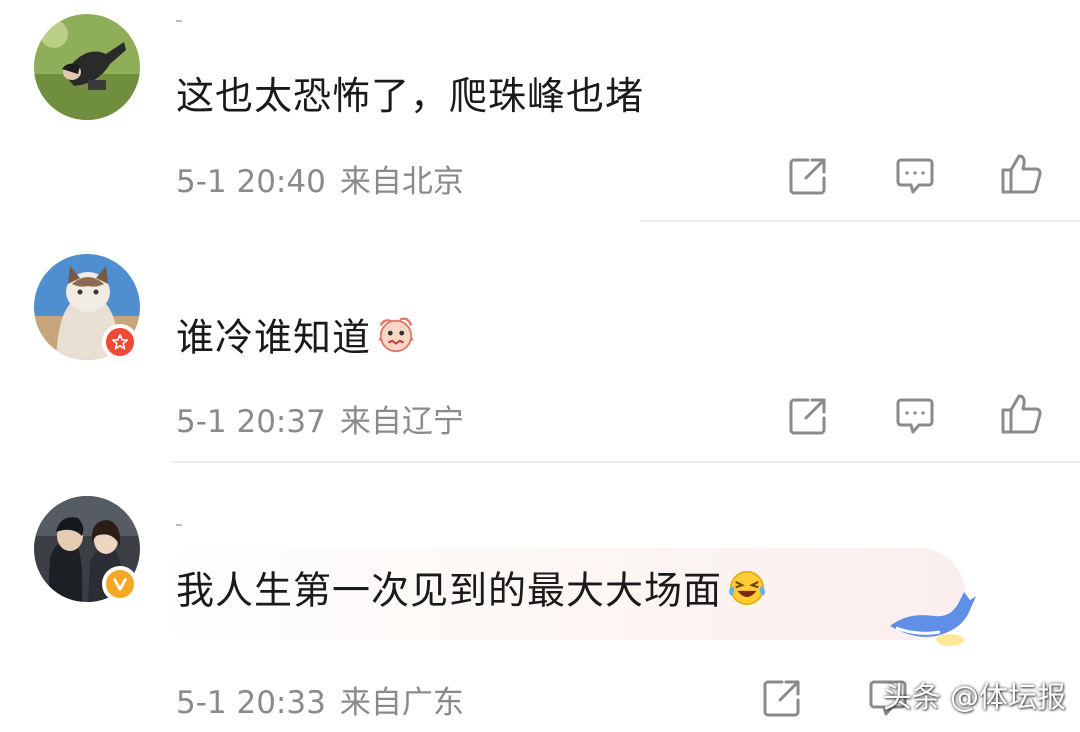 The height and width of the screenshot is (732, 1080). I want to click on comment-location: 来自辽宁, so click(401, 422).